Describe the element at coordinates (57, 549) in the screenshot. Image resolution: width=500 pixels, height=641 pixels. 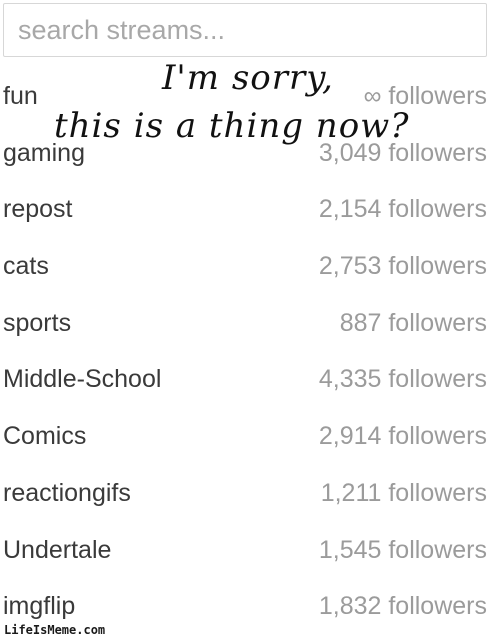
I see `stream-name: Undertale` at that location.